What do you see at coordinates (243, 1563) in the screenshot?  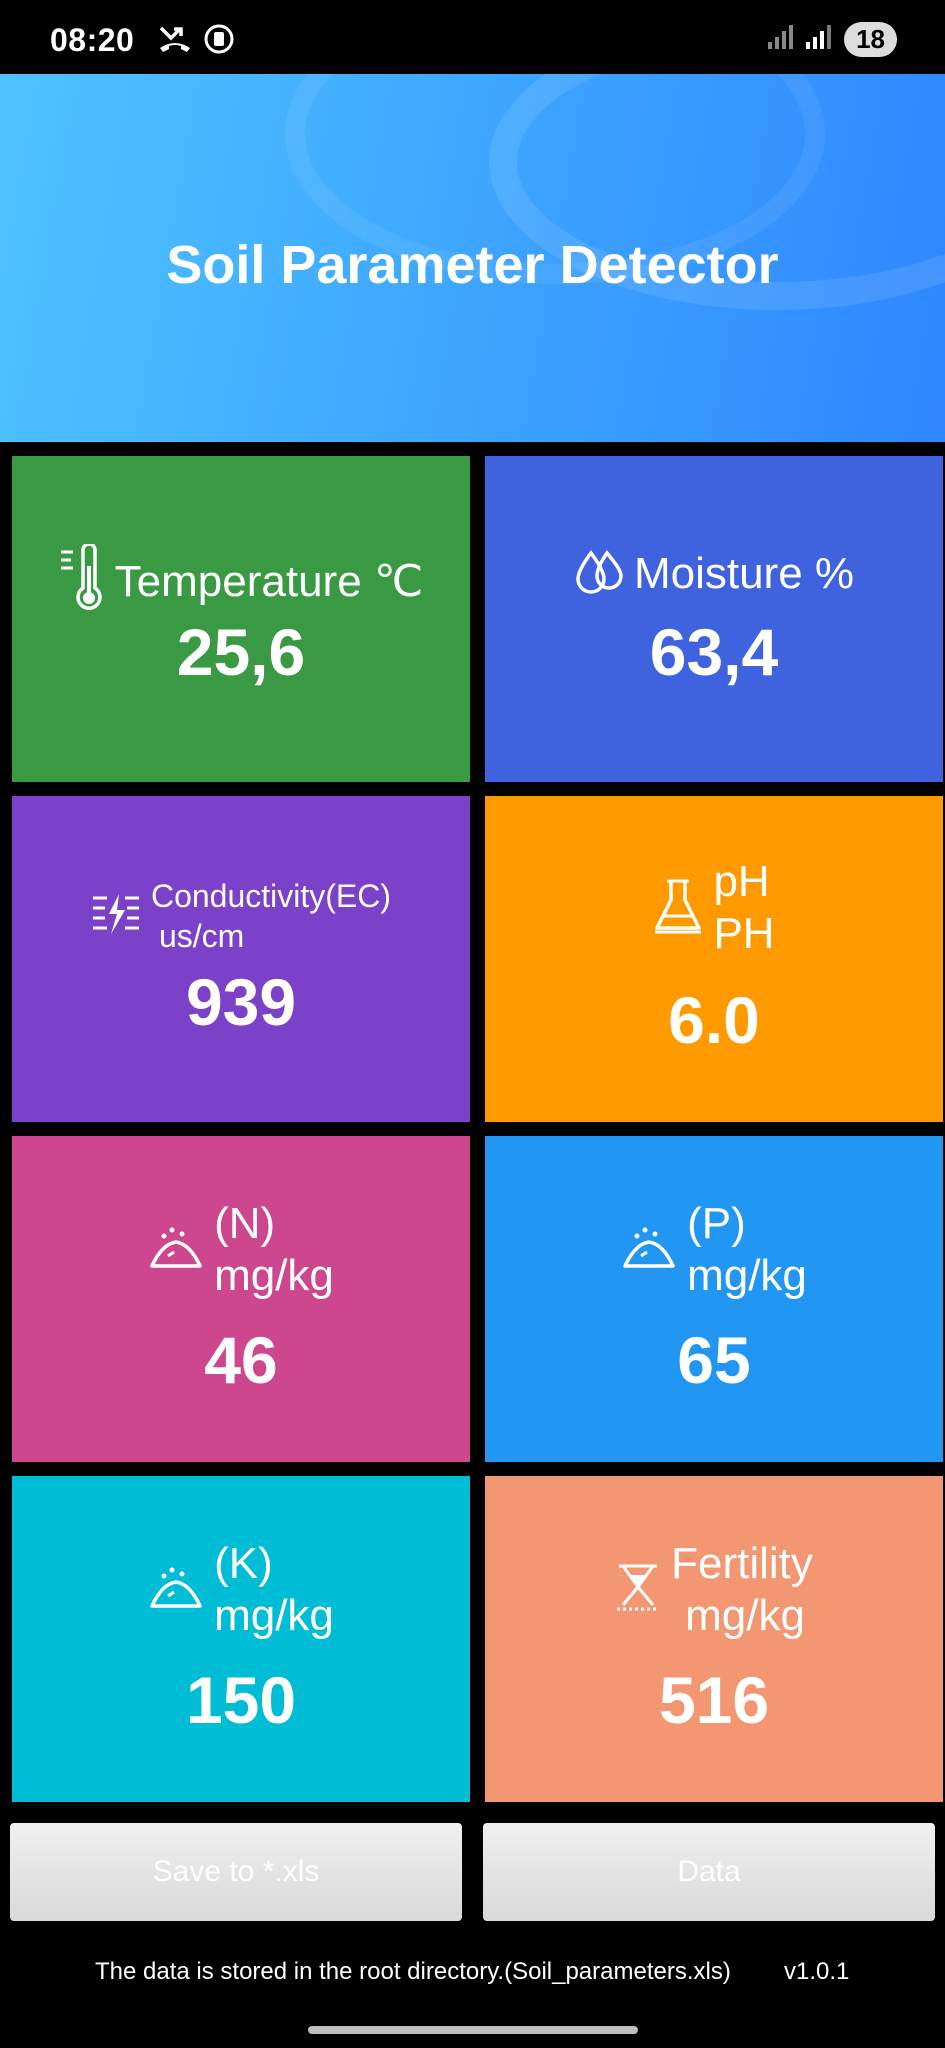 I see `potassium-label: (K)` at bounding box center [243, 1563].